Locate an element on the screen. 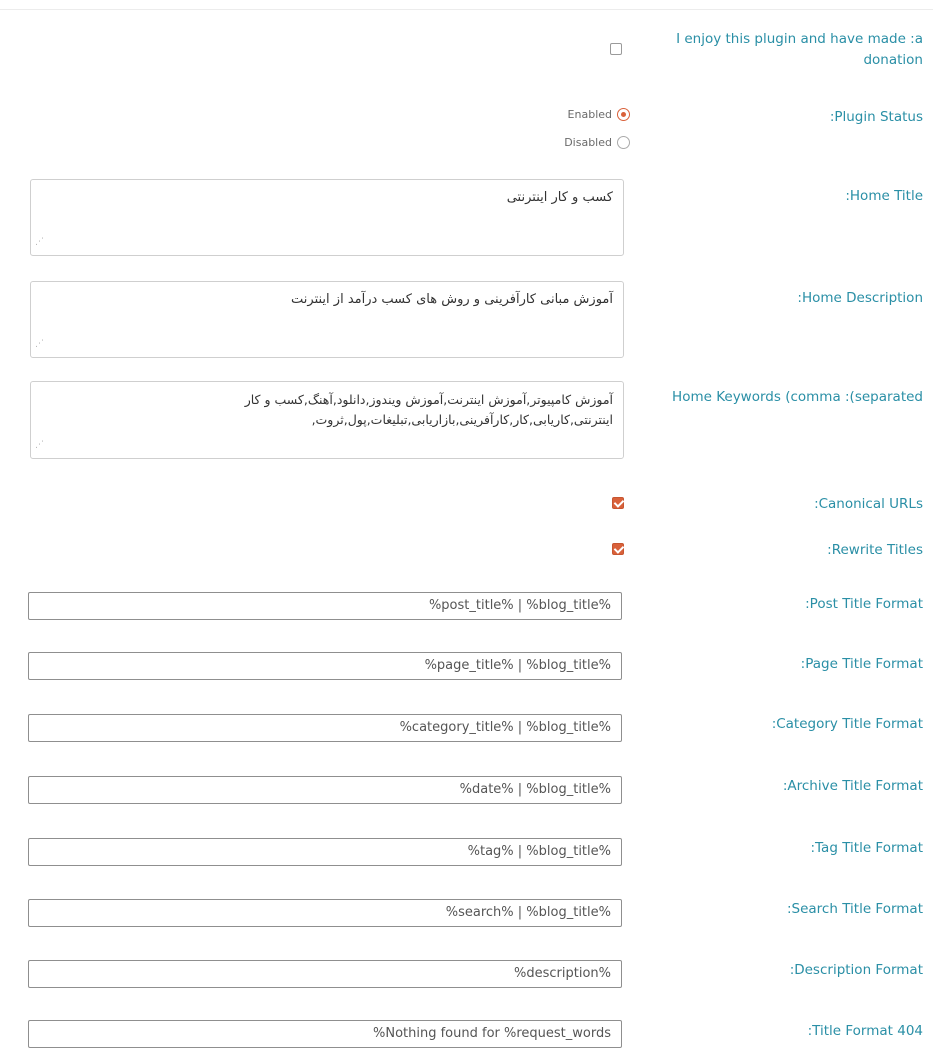 Image resolution: width=933 pixels, height=1057 pixels. radio-disabled-button is located at coordinates (623, 142).